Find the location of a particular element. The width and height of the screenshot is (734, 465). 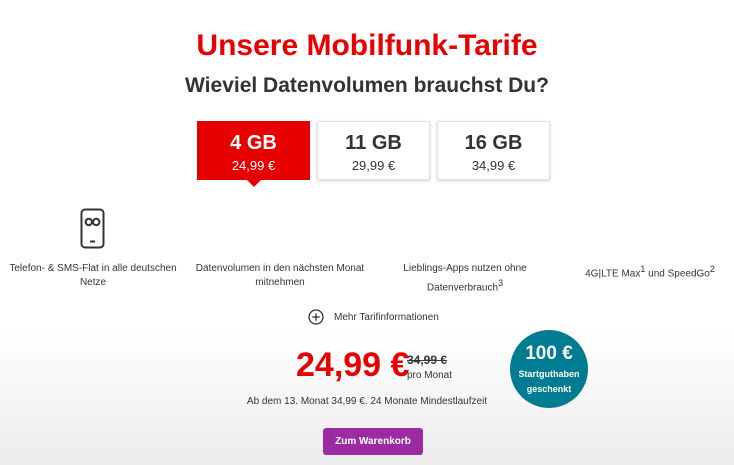

tariff-tabs: 4 GB 24,99 € 11 GB 29,99 € 16 GB 34,99 € is located at coordinates (373, 154).